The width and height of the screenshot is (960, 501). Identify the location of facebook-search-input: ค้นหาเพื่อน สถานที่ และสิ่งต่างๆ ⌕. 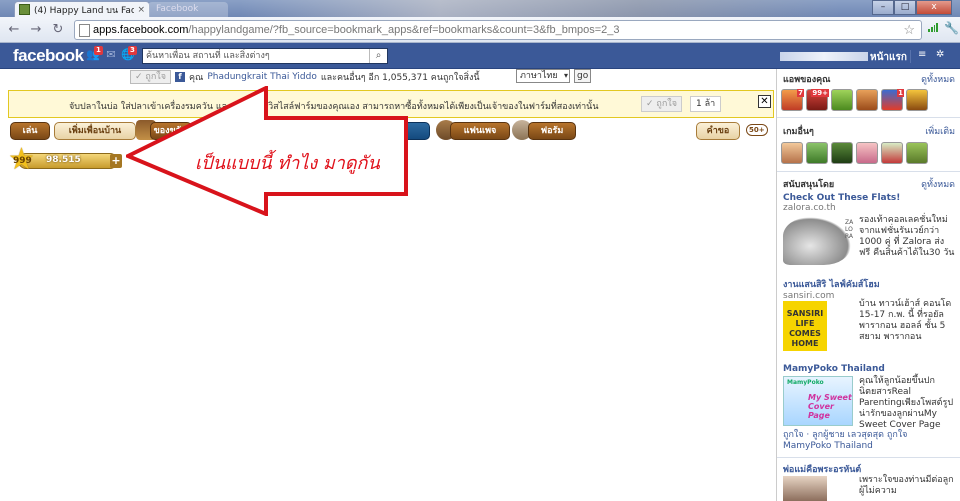
(265, 56).